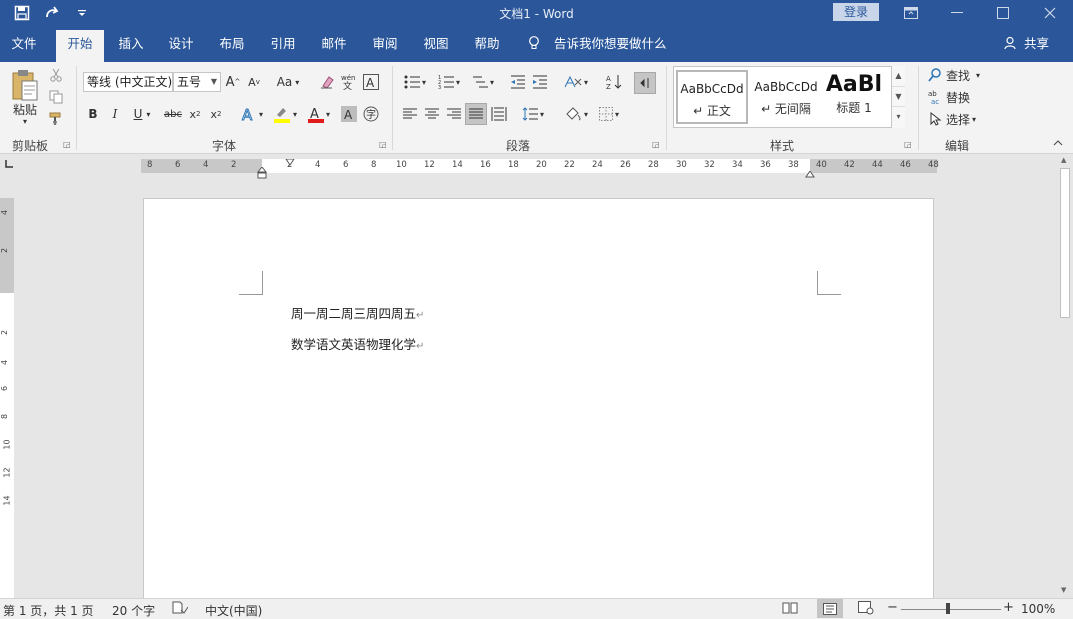  Describe the element at coordinates (383, 144) in the screenshot. I see `font-launcher-icon: ◲` at that location.